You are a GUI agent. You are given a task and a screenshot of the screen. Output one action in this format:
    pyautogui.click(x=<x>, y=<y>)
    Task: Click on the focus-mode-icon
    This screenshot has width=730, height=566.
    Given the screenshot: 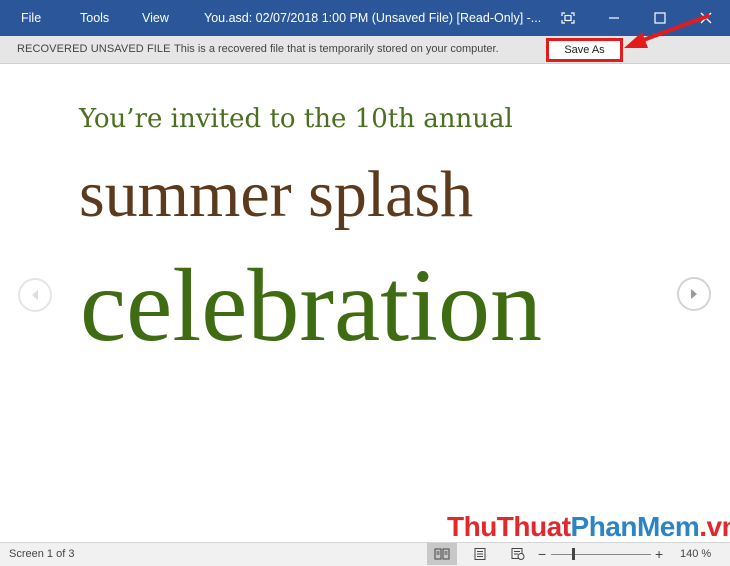 What is the action you would take?
    pyautogui.click(x=568, y=18)
    